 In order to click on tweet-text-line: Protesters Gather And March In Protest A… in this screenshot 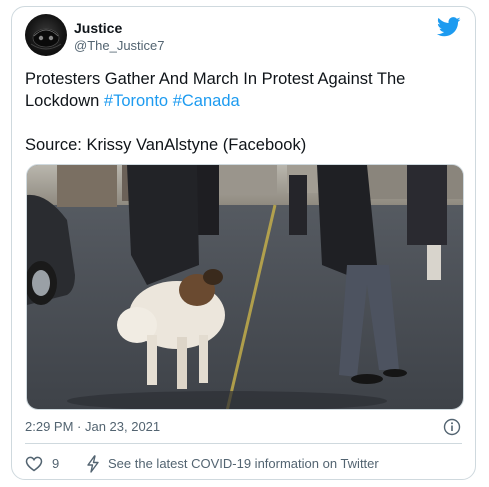, I will do `click(215, 79)`.